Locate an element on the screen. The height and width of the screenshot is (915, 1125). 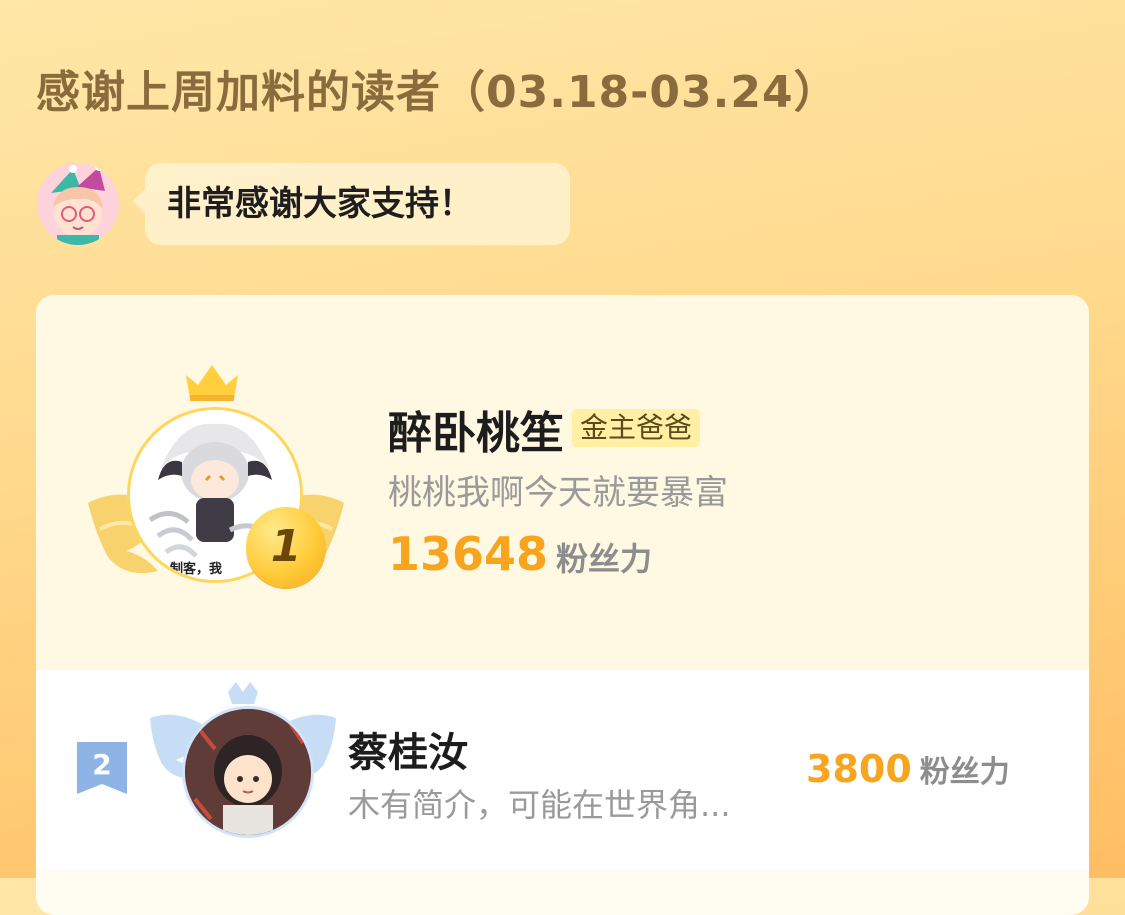
rank-medal-icon: 1 is located at coordinates (286, 547).